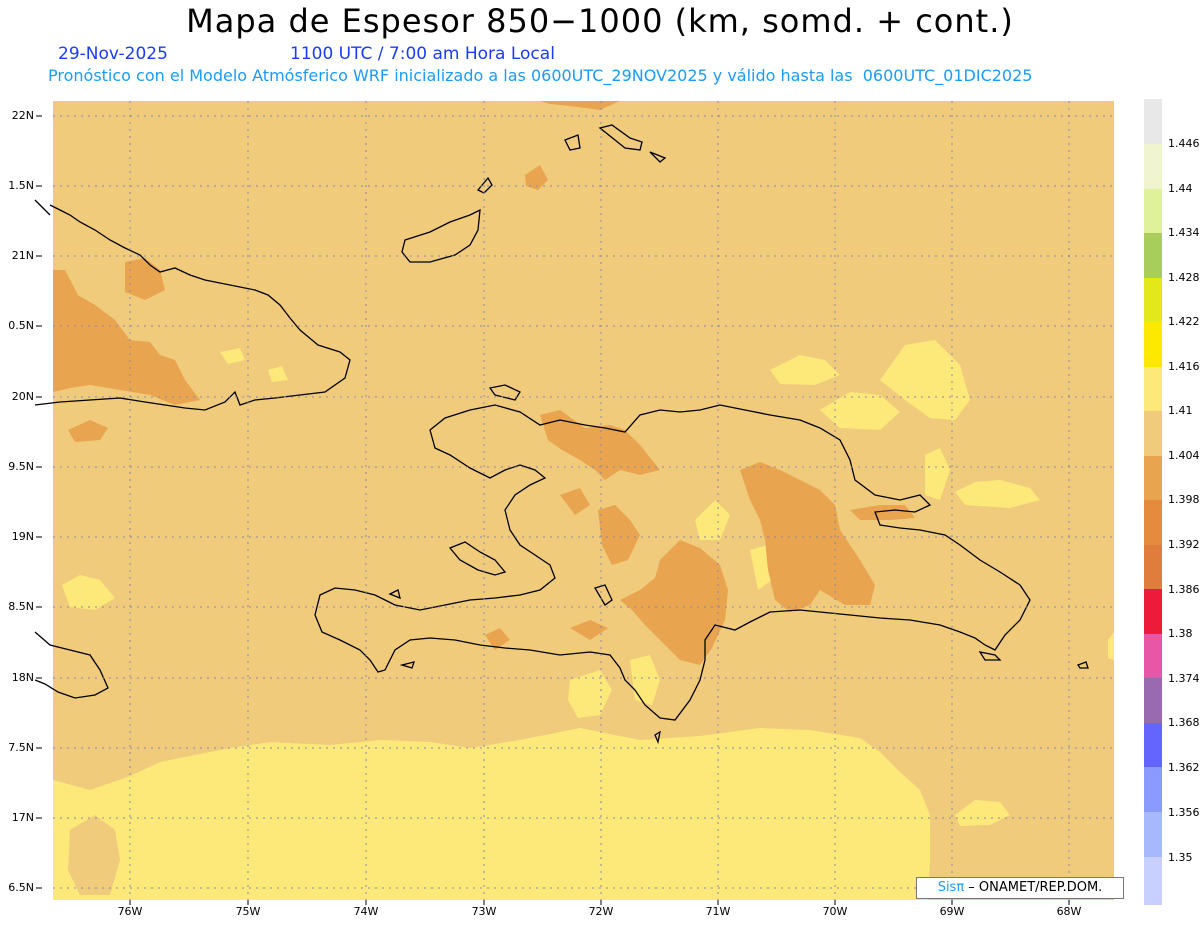 This screenshot has width=1200, height=927. What do you see at coordinates (1180, 188) in the screenshot?
I see `colorbar-label: 1.44` at bounding box center [1180, 188].